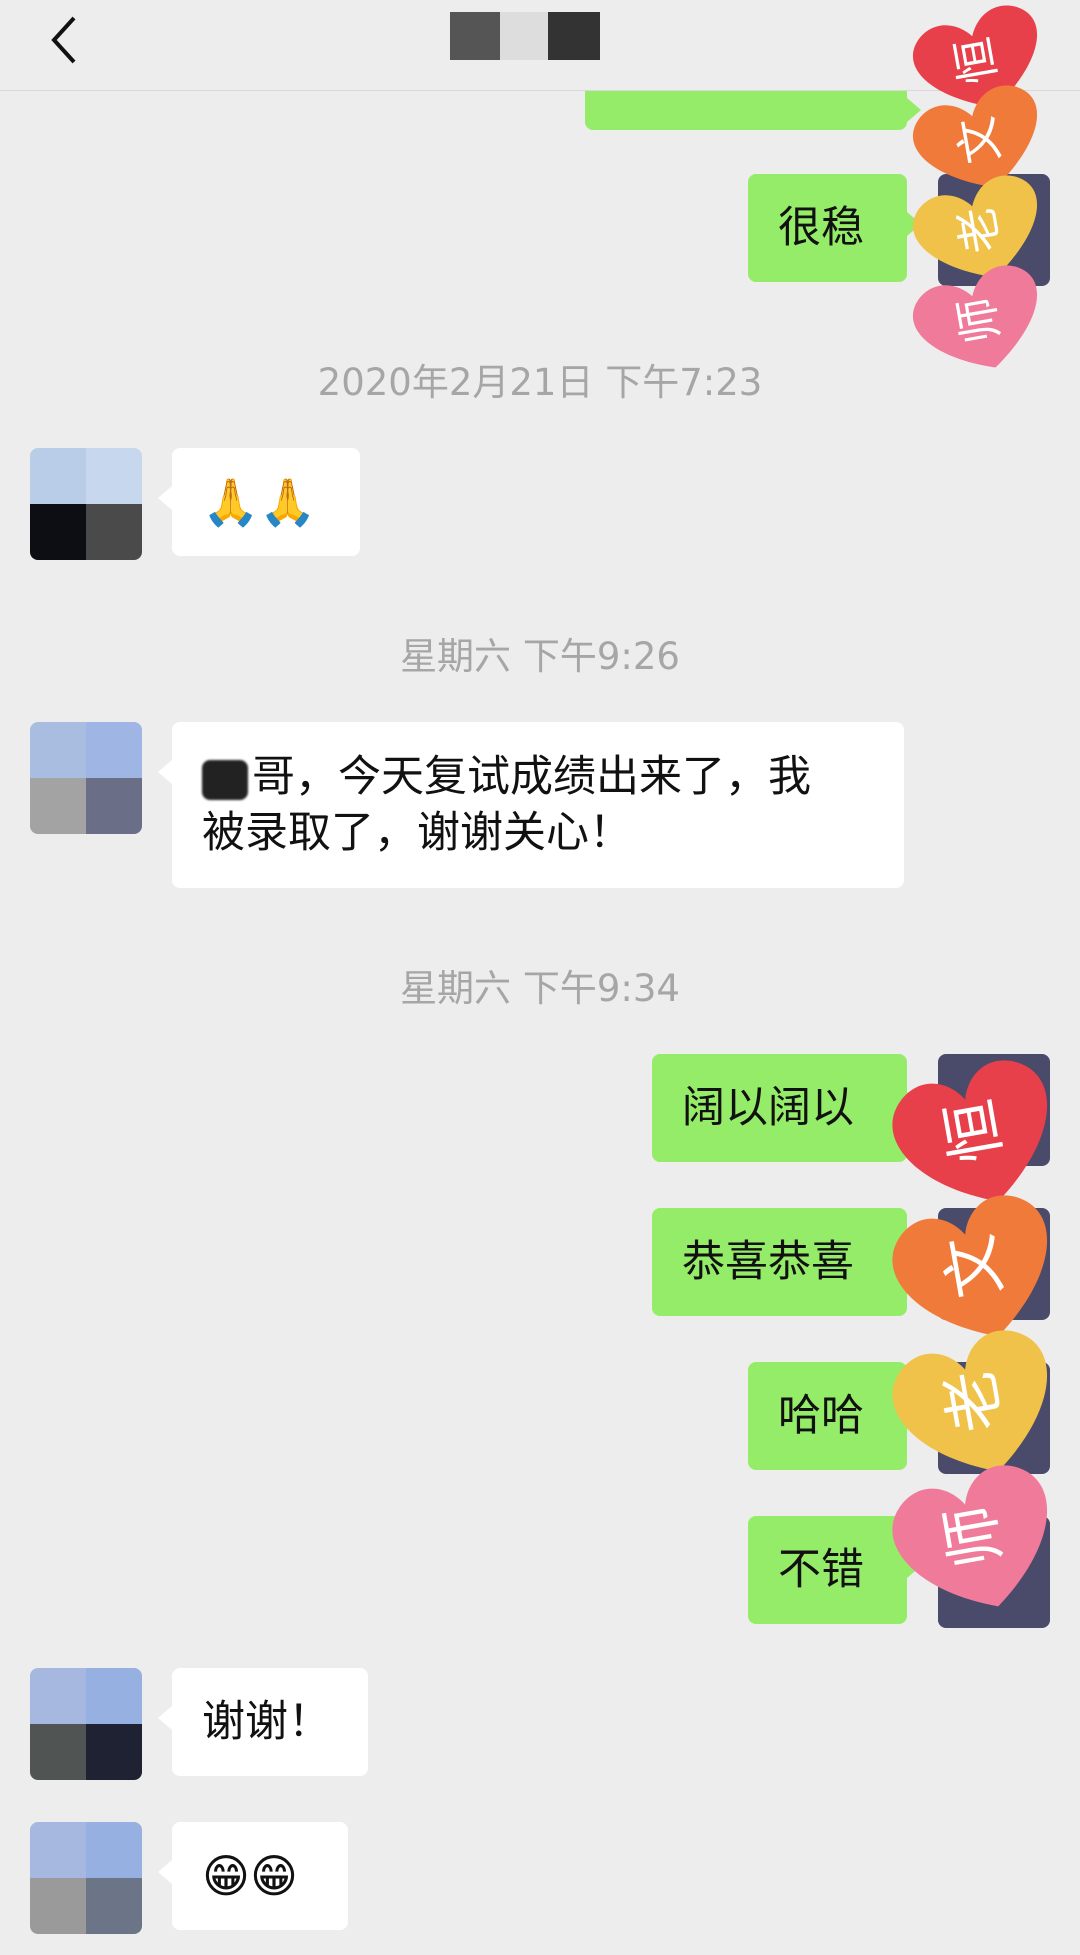  Describe the element at coordinates (531, 777) in the screenshot. I see `message-text: 哥，今天复试成绩出来了，我` at that location.